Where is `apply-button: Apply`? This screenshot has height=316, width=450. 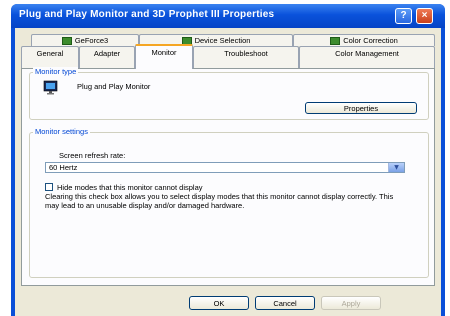 apply-button: Apply is located at coordinates (351, 303).